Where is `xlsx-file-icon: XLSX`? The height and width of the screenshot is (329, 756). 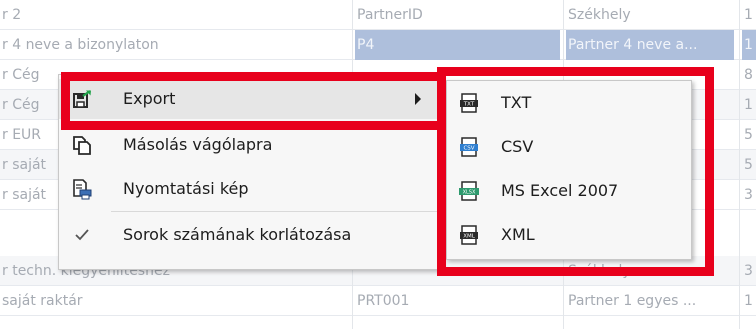
xlsx-file-icon: XLSX is located at coordinates (469, 191).